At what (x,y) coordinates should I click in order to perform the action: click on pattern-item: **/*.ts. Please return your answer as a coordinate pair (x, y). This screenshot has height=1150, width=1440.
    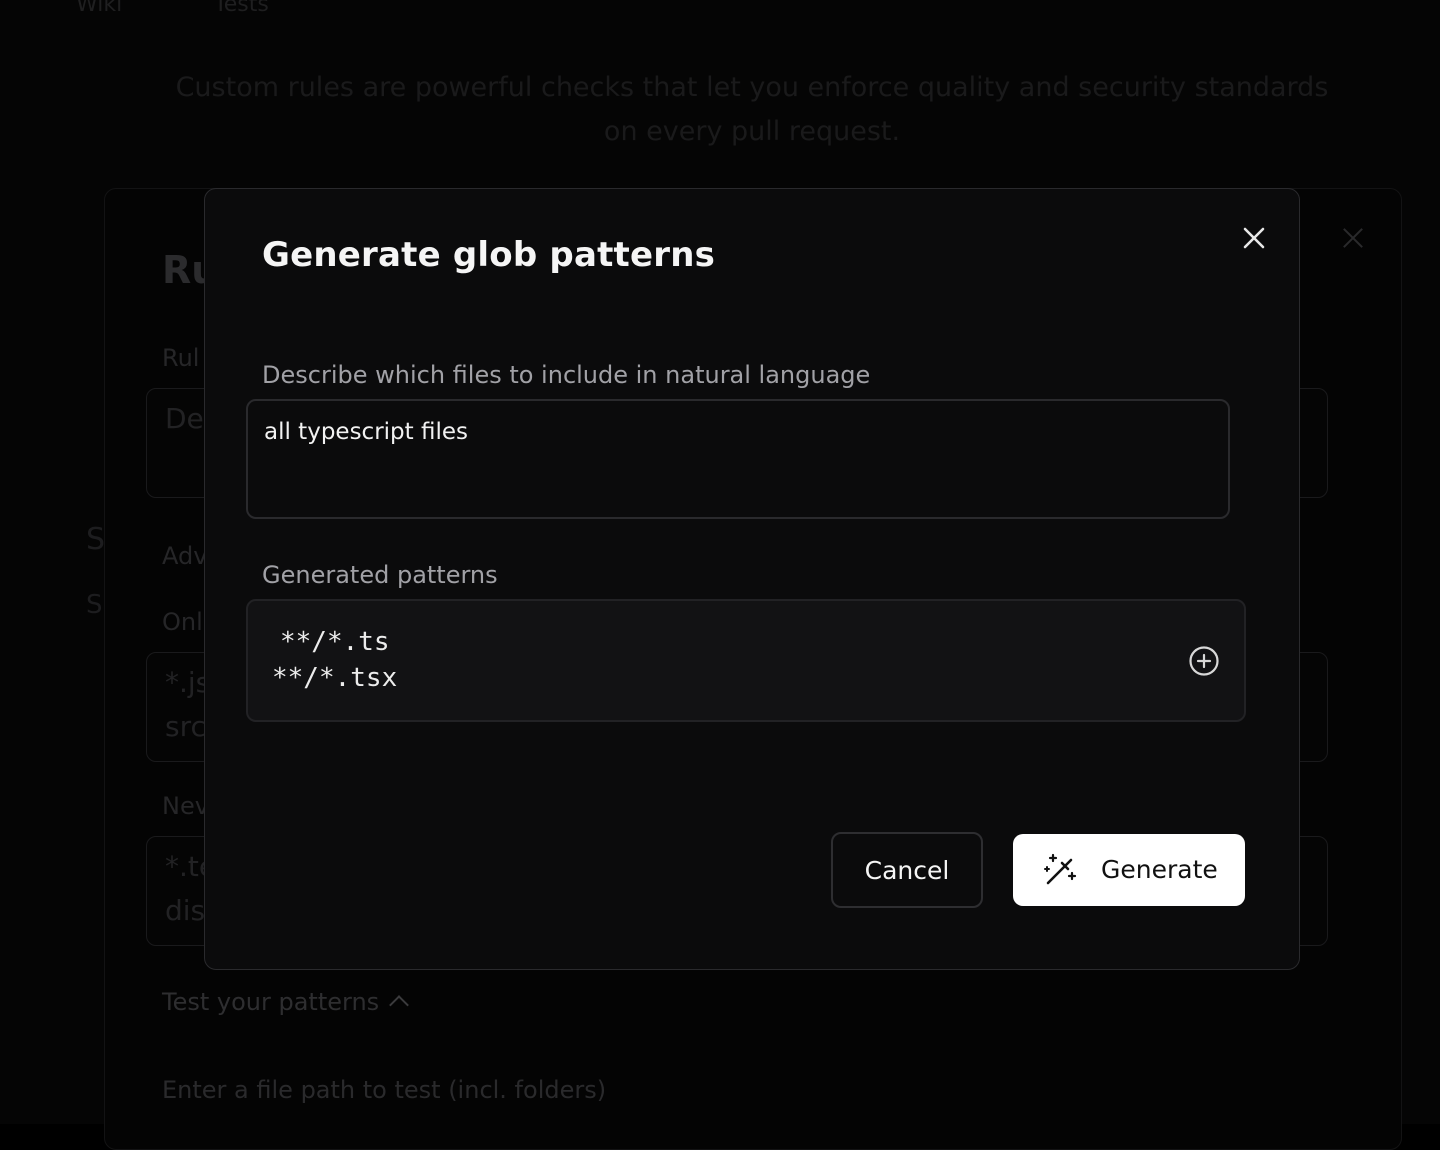
    Looking at the image, I should click on (335, 642).